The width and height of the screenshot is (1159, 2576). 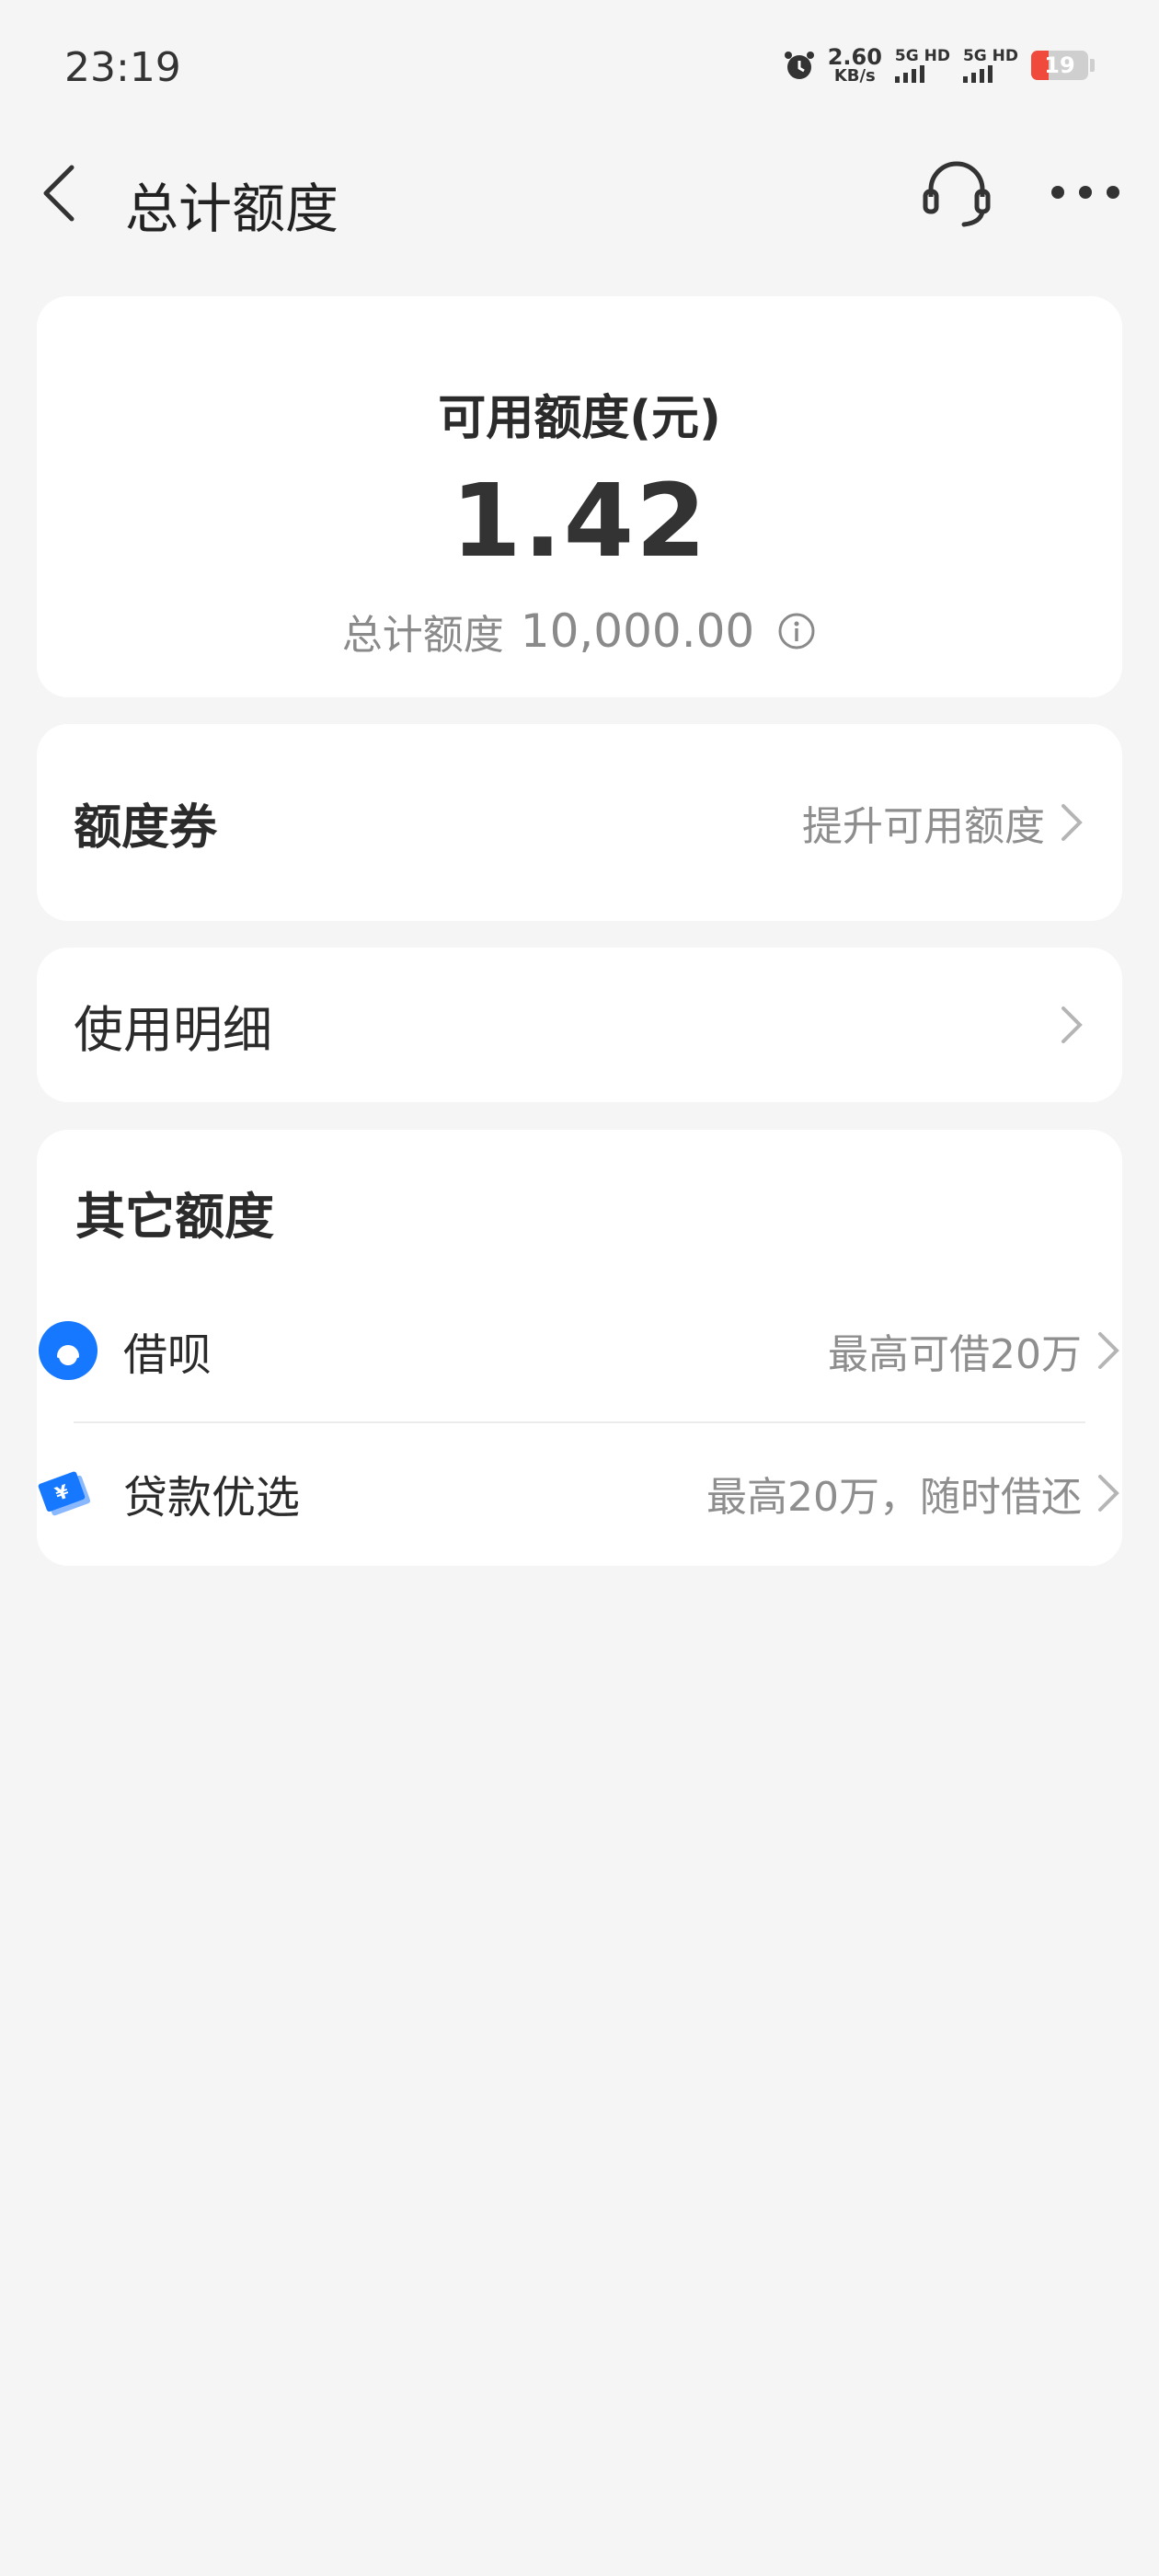 I want to click on jiebei-icon, so click(x=68, y=1350).